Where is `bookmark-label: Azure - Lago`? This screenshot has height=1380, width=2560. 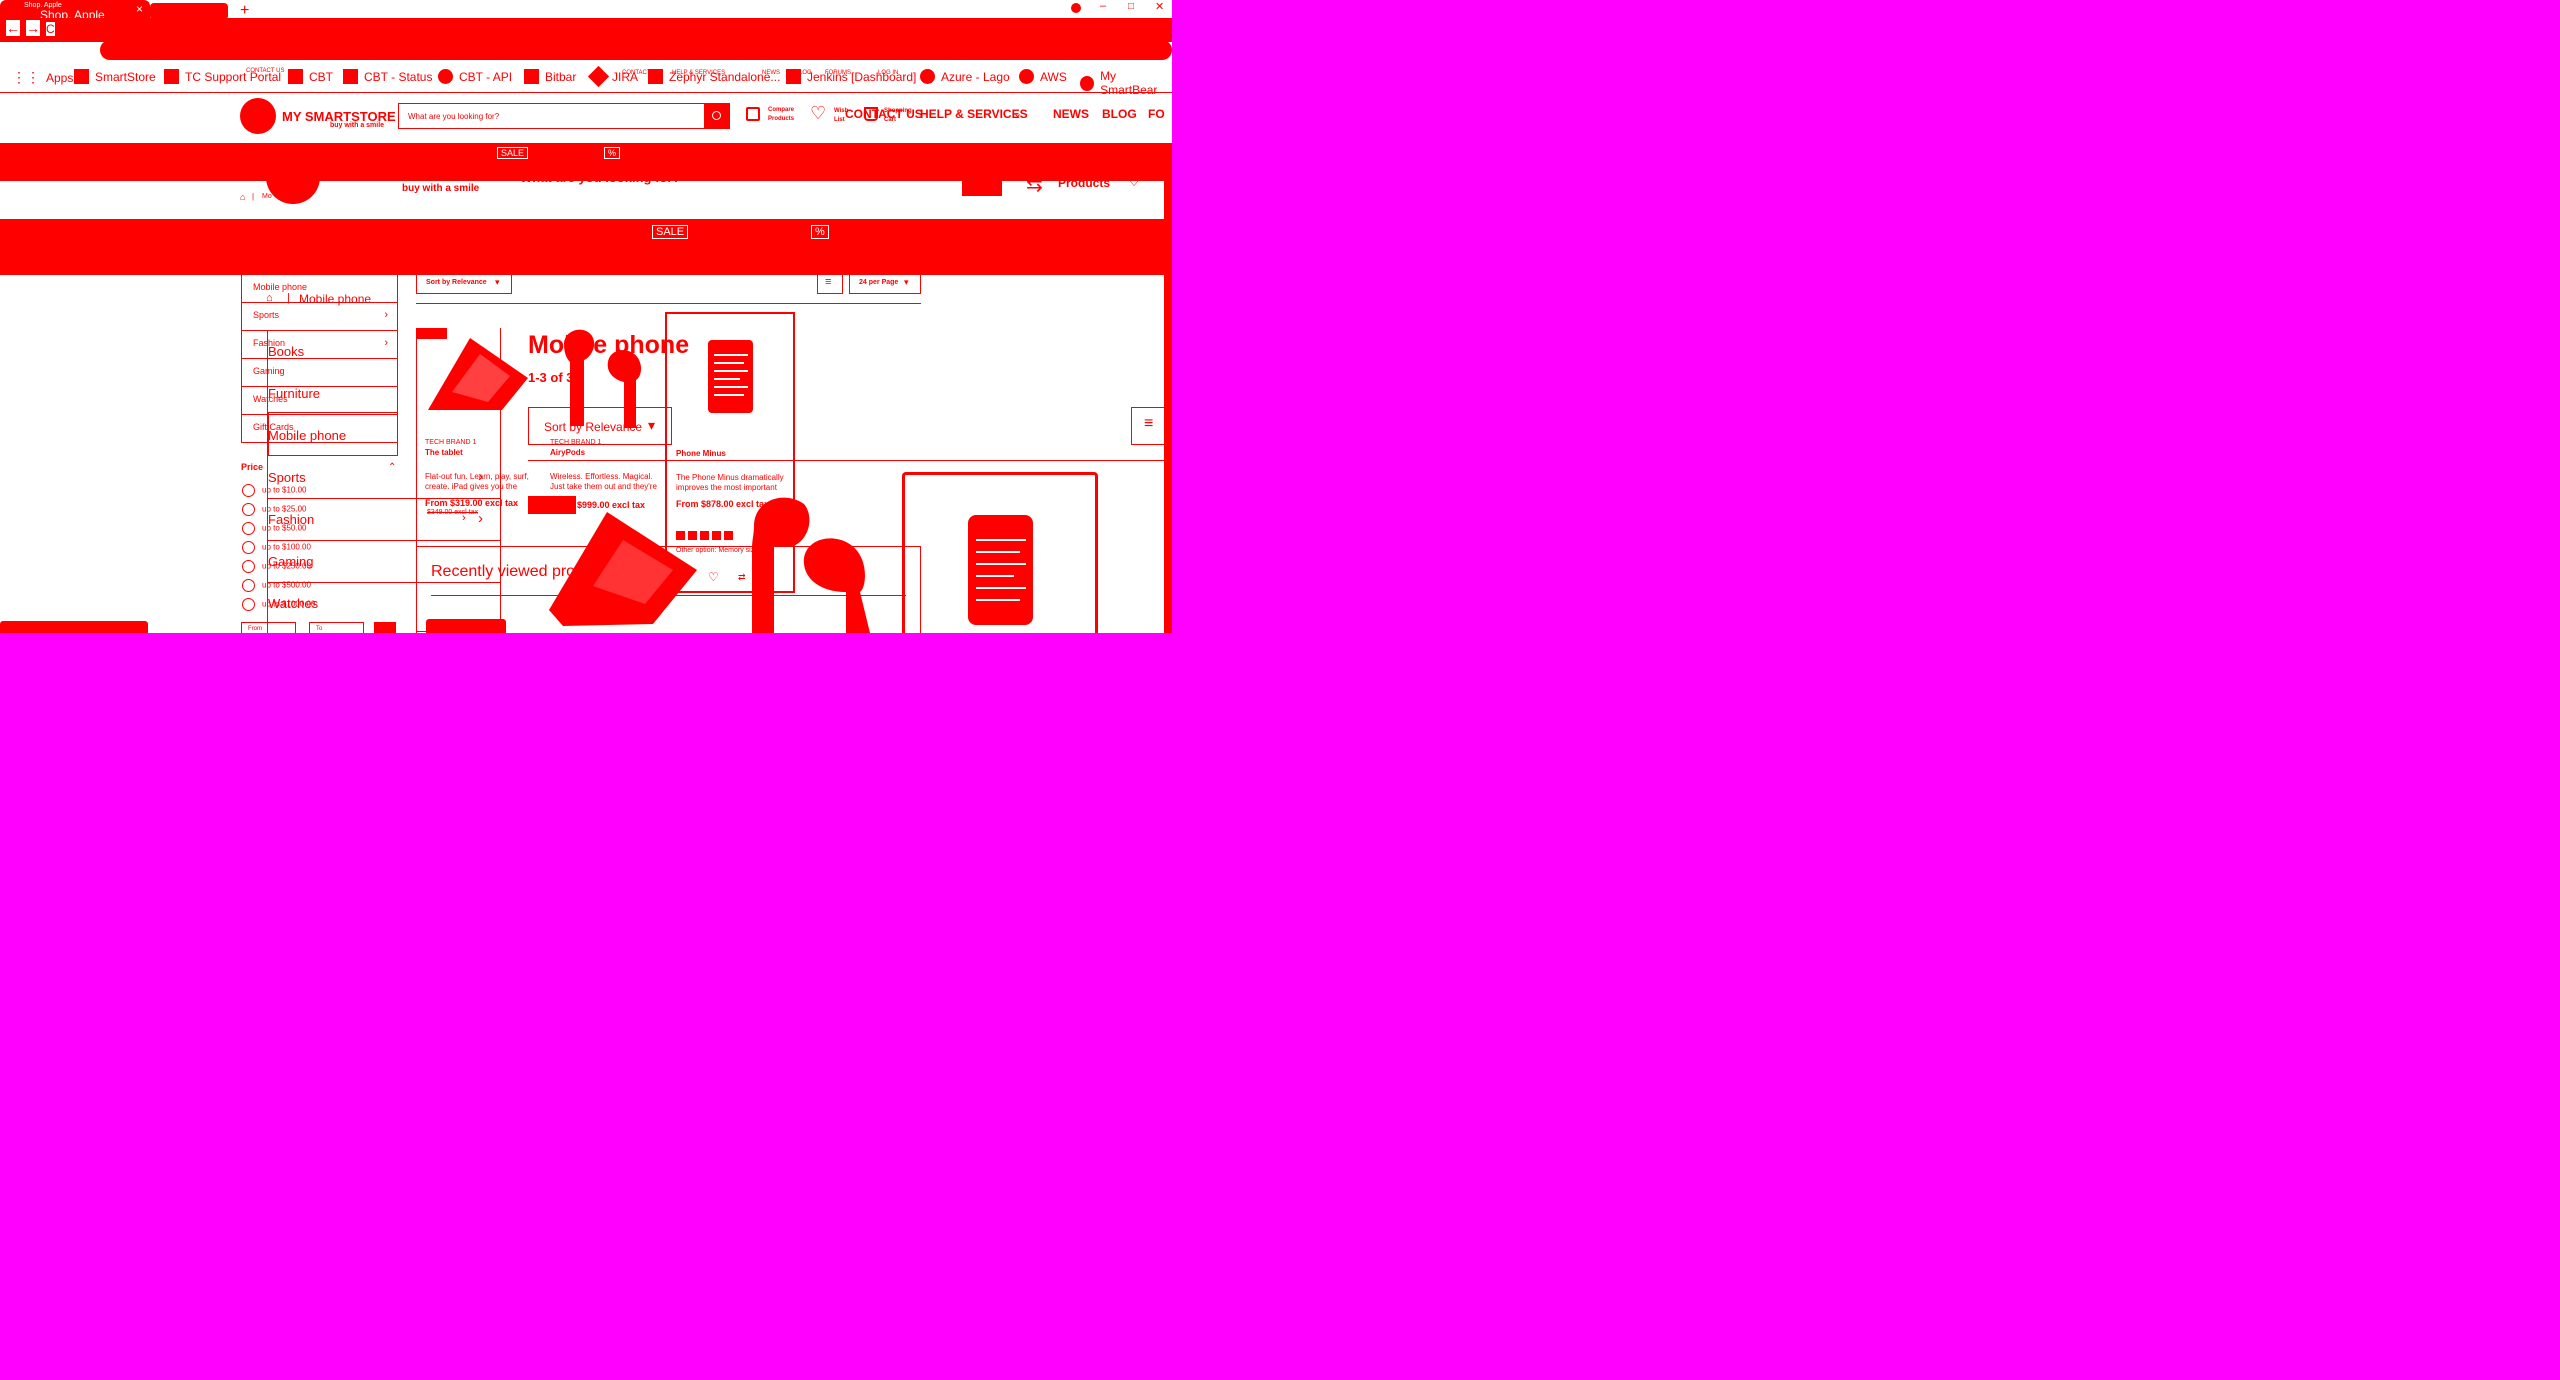
bookmark-label: Azure - Lago is located at coordinates (975, 76).